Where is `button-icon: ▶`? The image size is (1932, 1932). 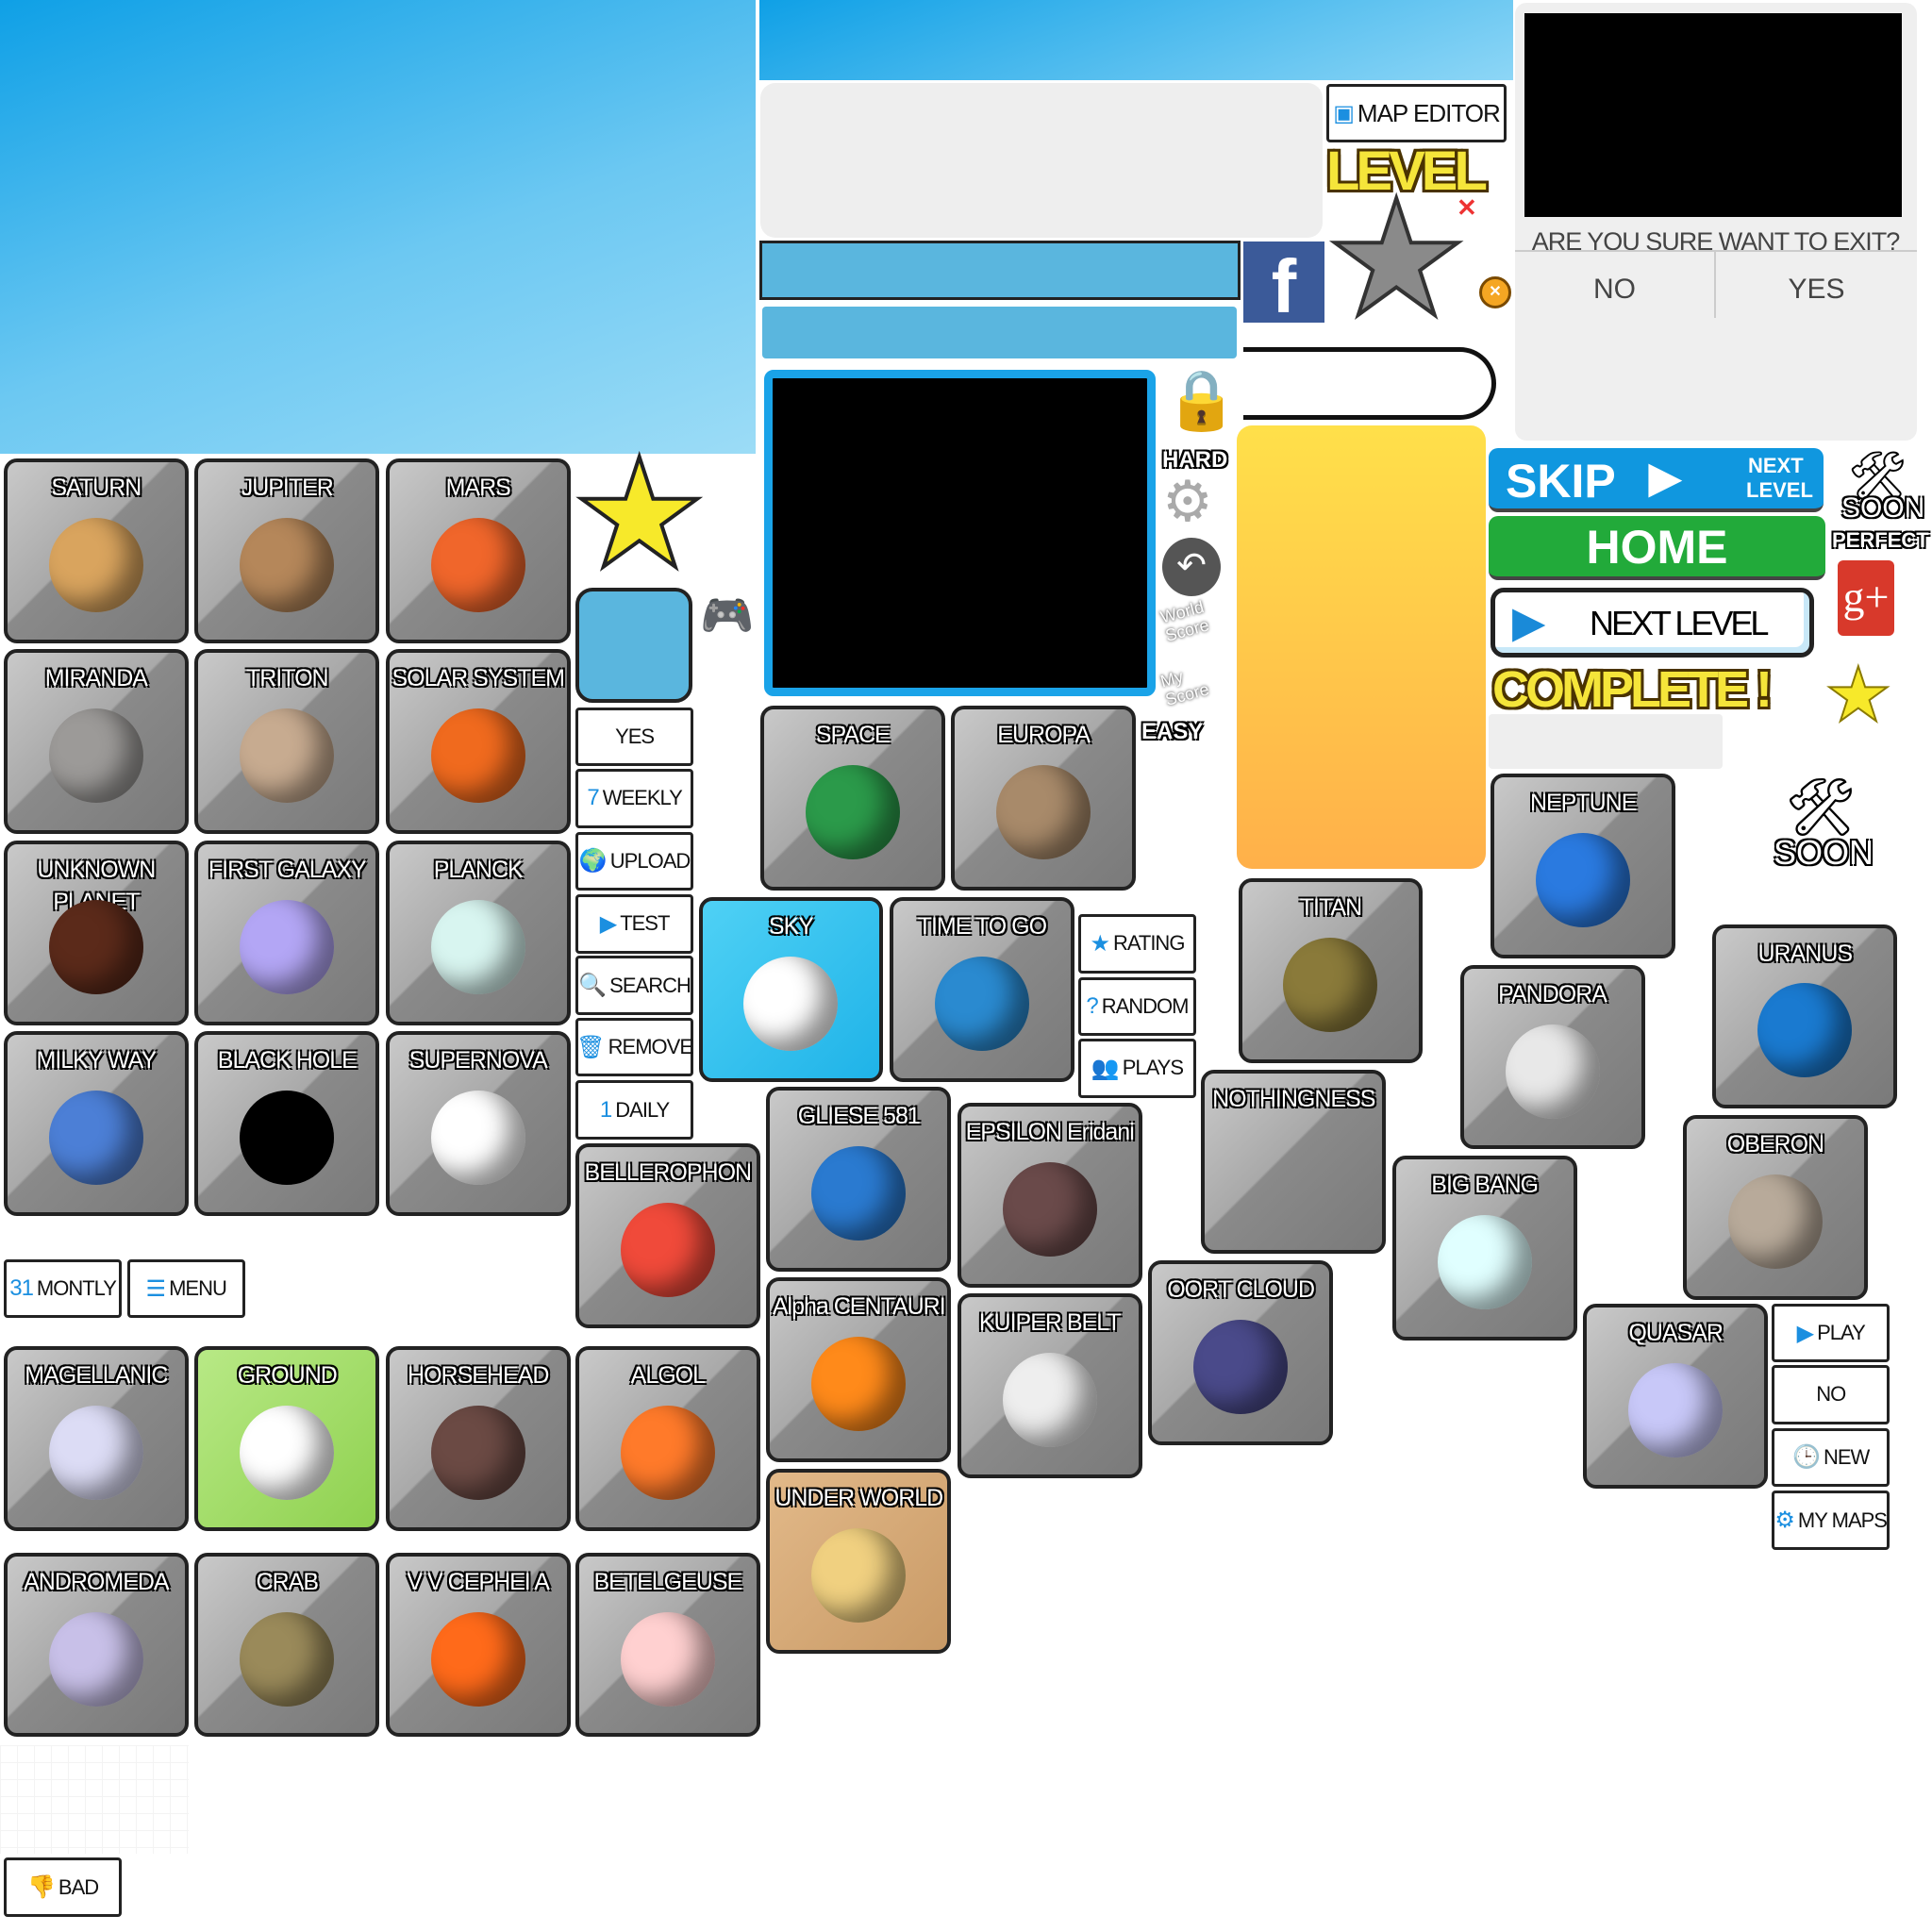 button-icon: ▶ is located at coordinates (608, 924).